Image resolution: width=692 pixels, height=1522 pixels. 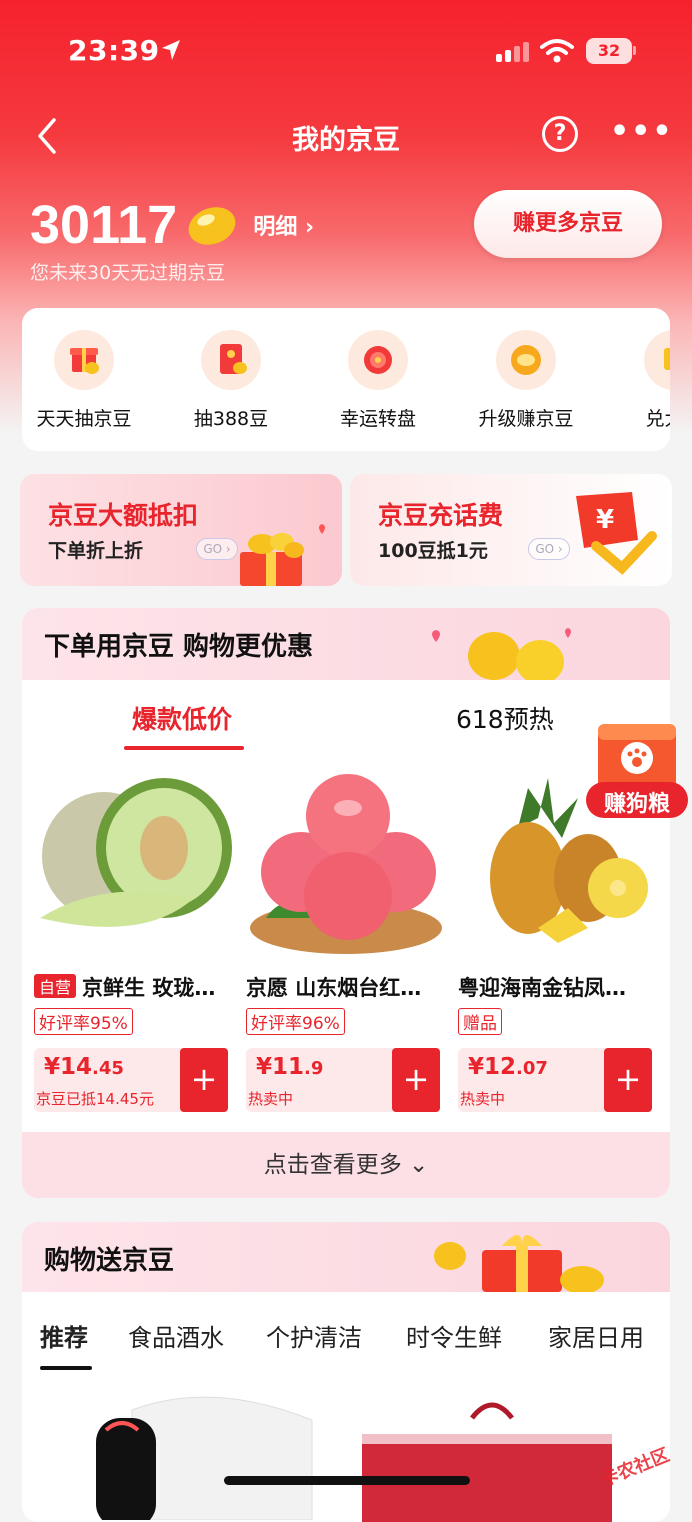 I want to click on product-card: 京愿 山东烟台红… 好评率96% ¥11.9 热卖中 +, so click(x=346, y=940).